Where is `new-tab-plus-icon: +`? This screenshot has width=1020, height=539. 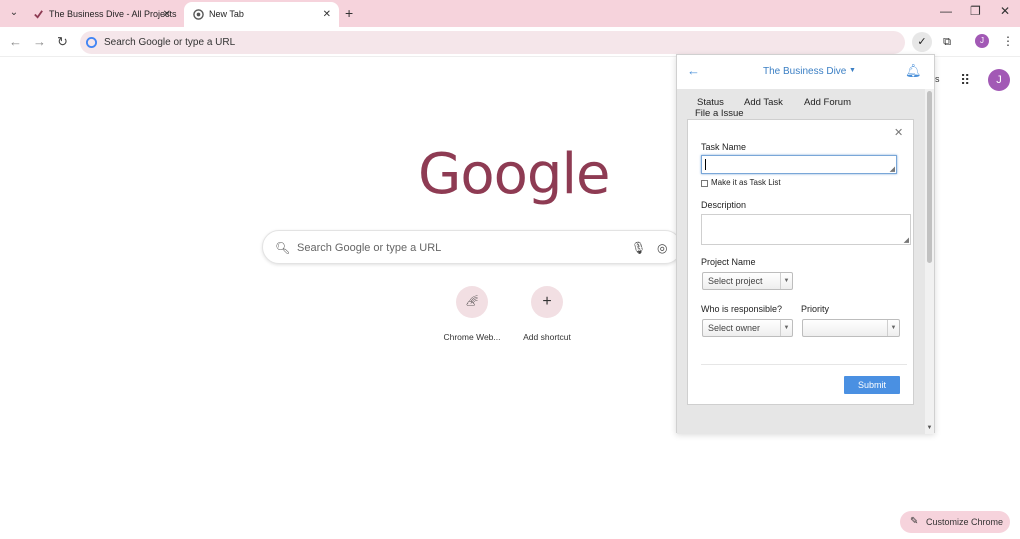 new-tab-plus-icon: + is located at coordinates (349, 13).